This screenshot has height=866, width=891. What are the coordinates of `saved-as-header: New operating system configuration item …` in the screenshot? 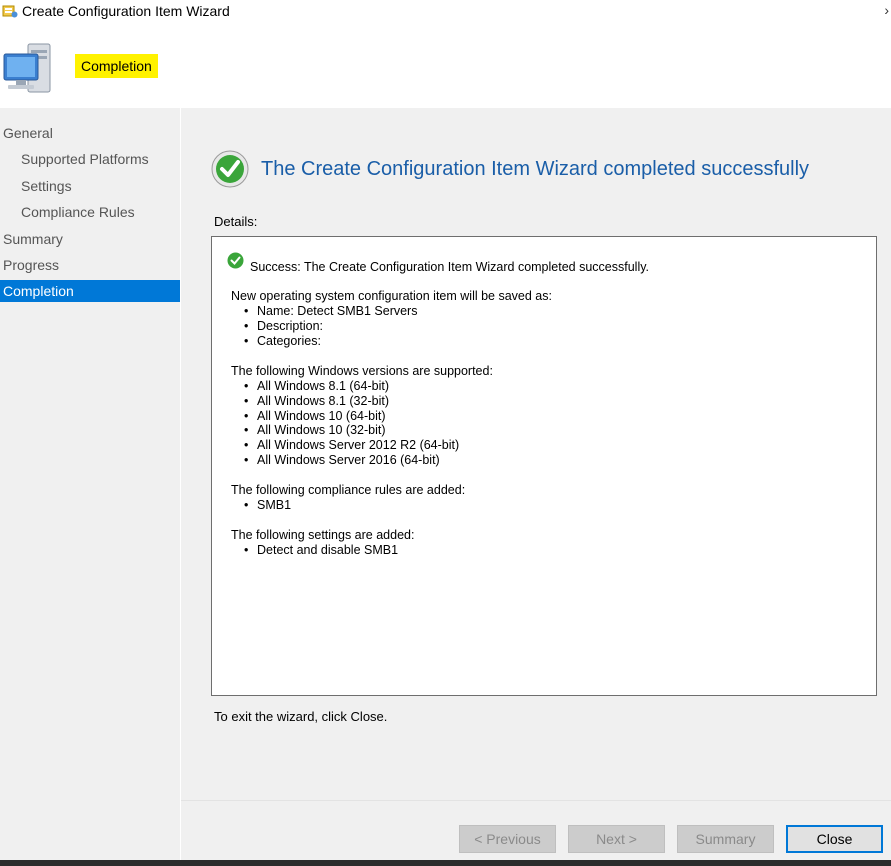 It's located at (391, 296).